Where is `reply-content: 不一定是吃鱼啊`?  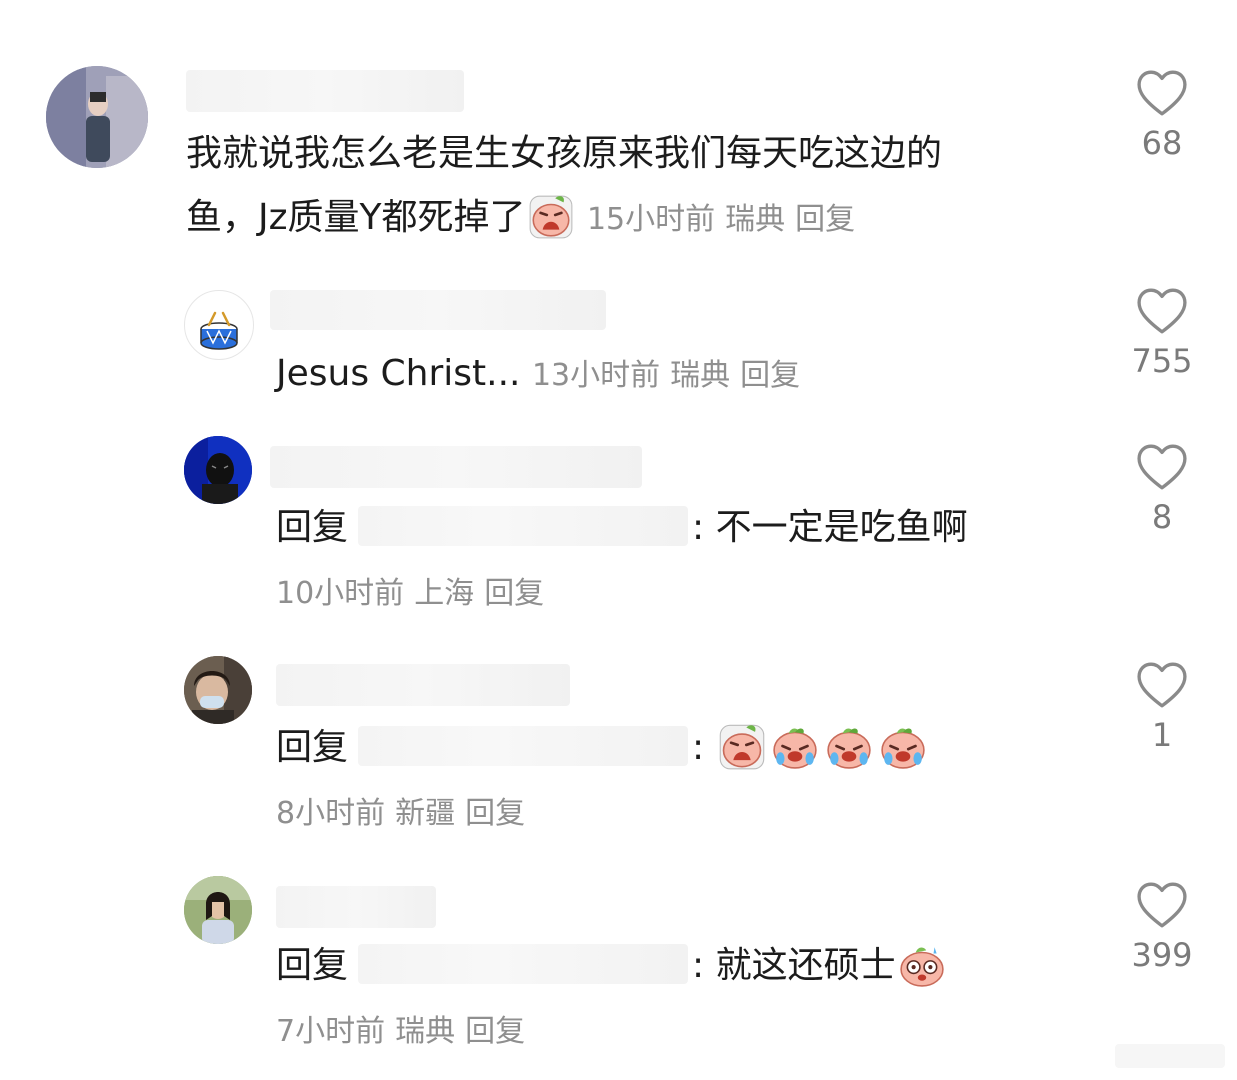 reply-content: 不一定是吃鱼啊 is located at coordinates (841, 527).